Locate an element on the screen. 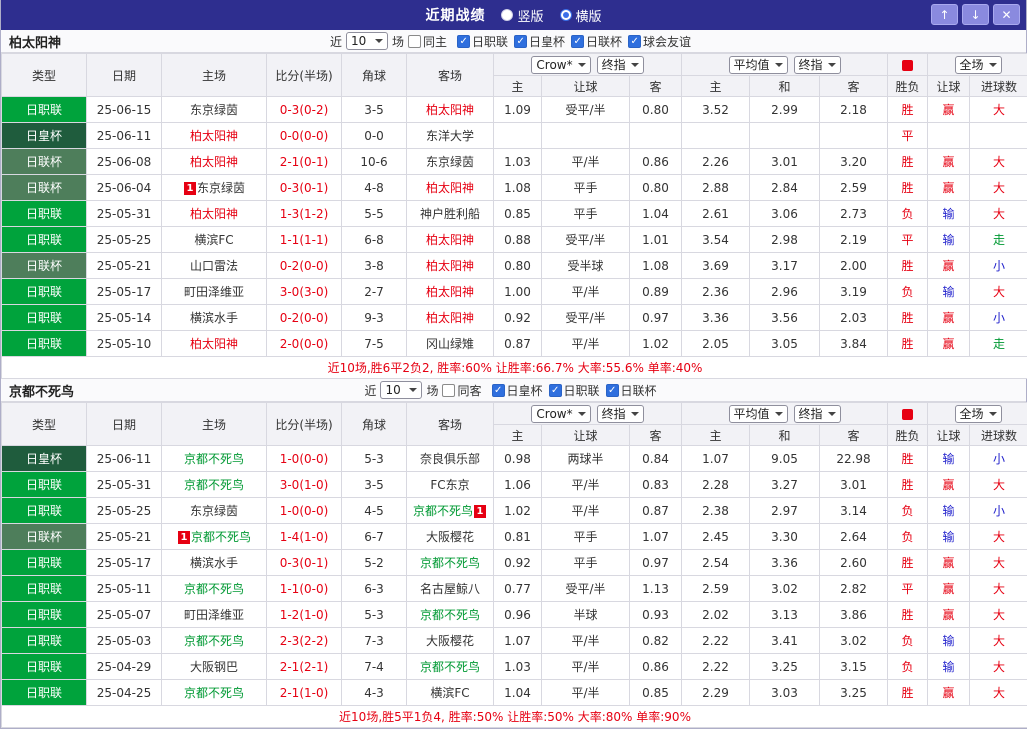 The width and height of the screenshot is (1027, 733). ah-away-odds-cell: 0.97 is located at coordinates (655, 317).